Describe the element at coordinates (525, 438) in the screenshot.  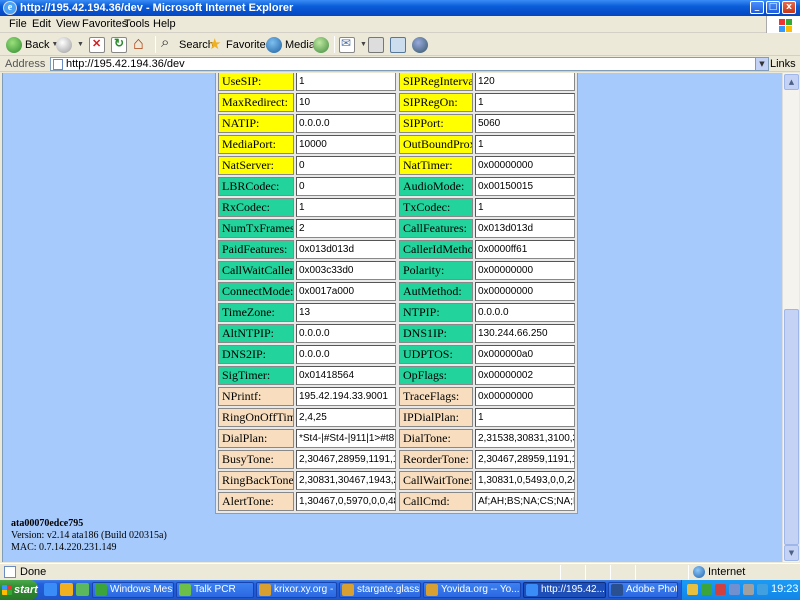
I see `param-input: 2,31538,30831,3100,388` at that location.